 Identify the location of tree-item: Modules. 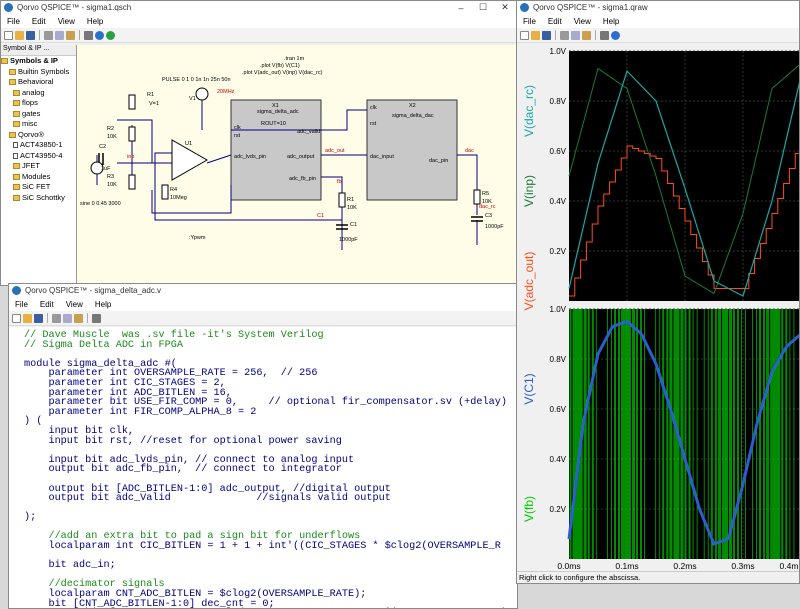
(38, 177).